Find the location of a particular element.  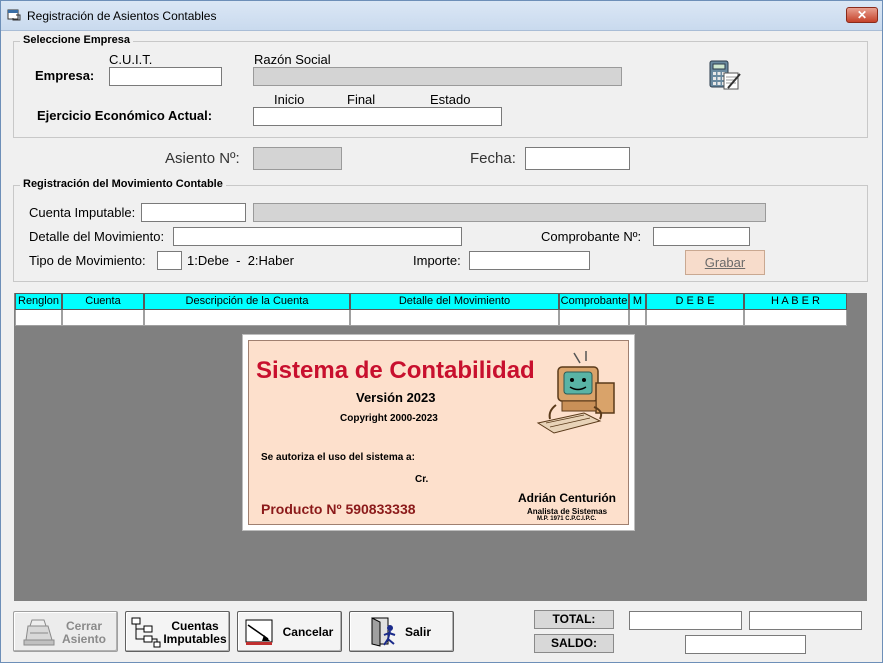

tipo-movimiento-hint: 1:Debe - 2:Haber is located at coordinates (240, 260).